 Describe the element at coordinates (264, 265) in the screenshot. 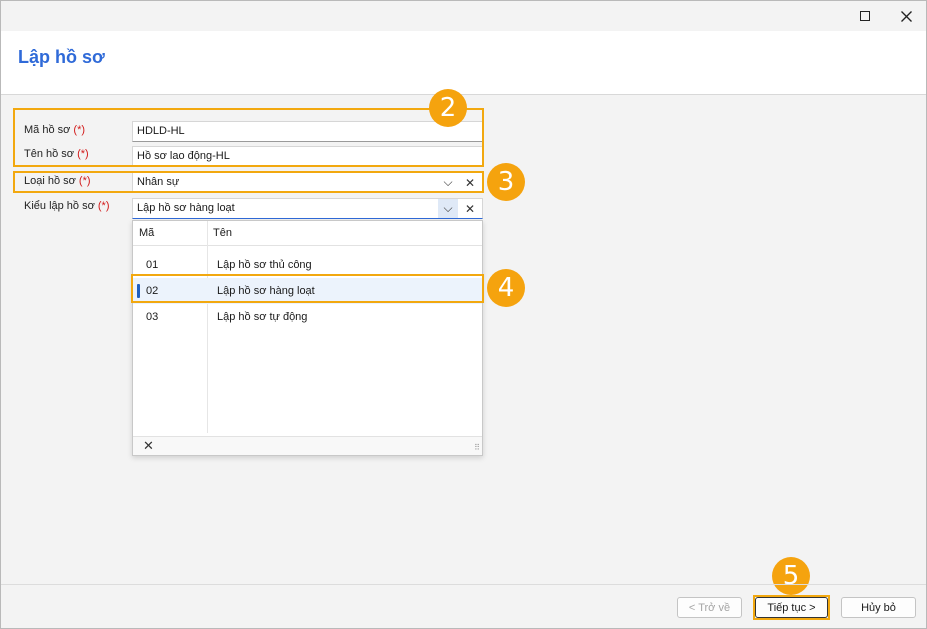

I see `row-name: Lập hồ sơ thủ công` at that location.